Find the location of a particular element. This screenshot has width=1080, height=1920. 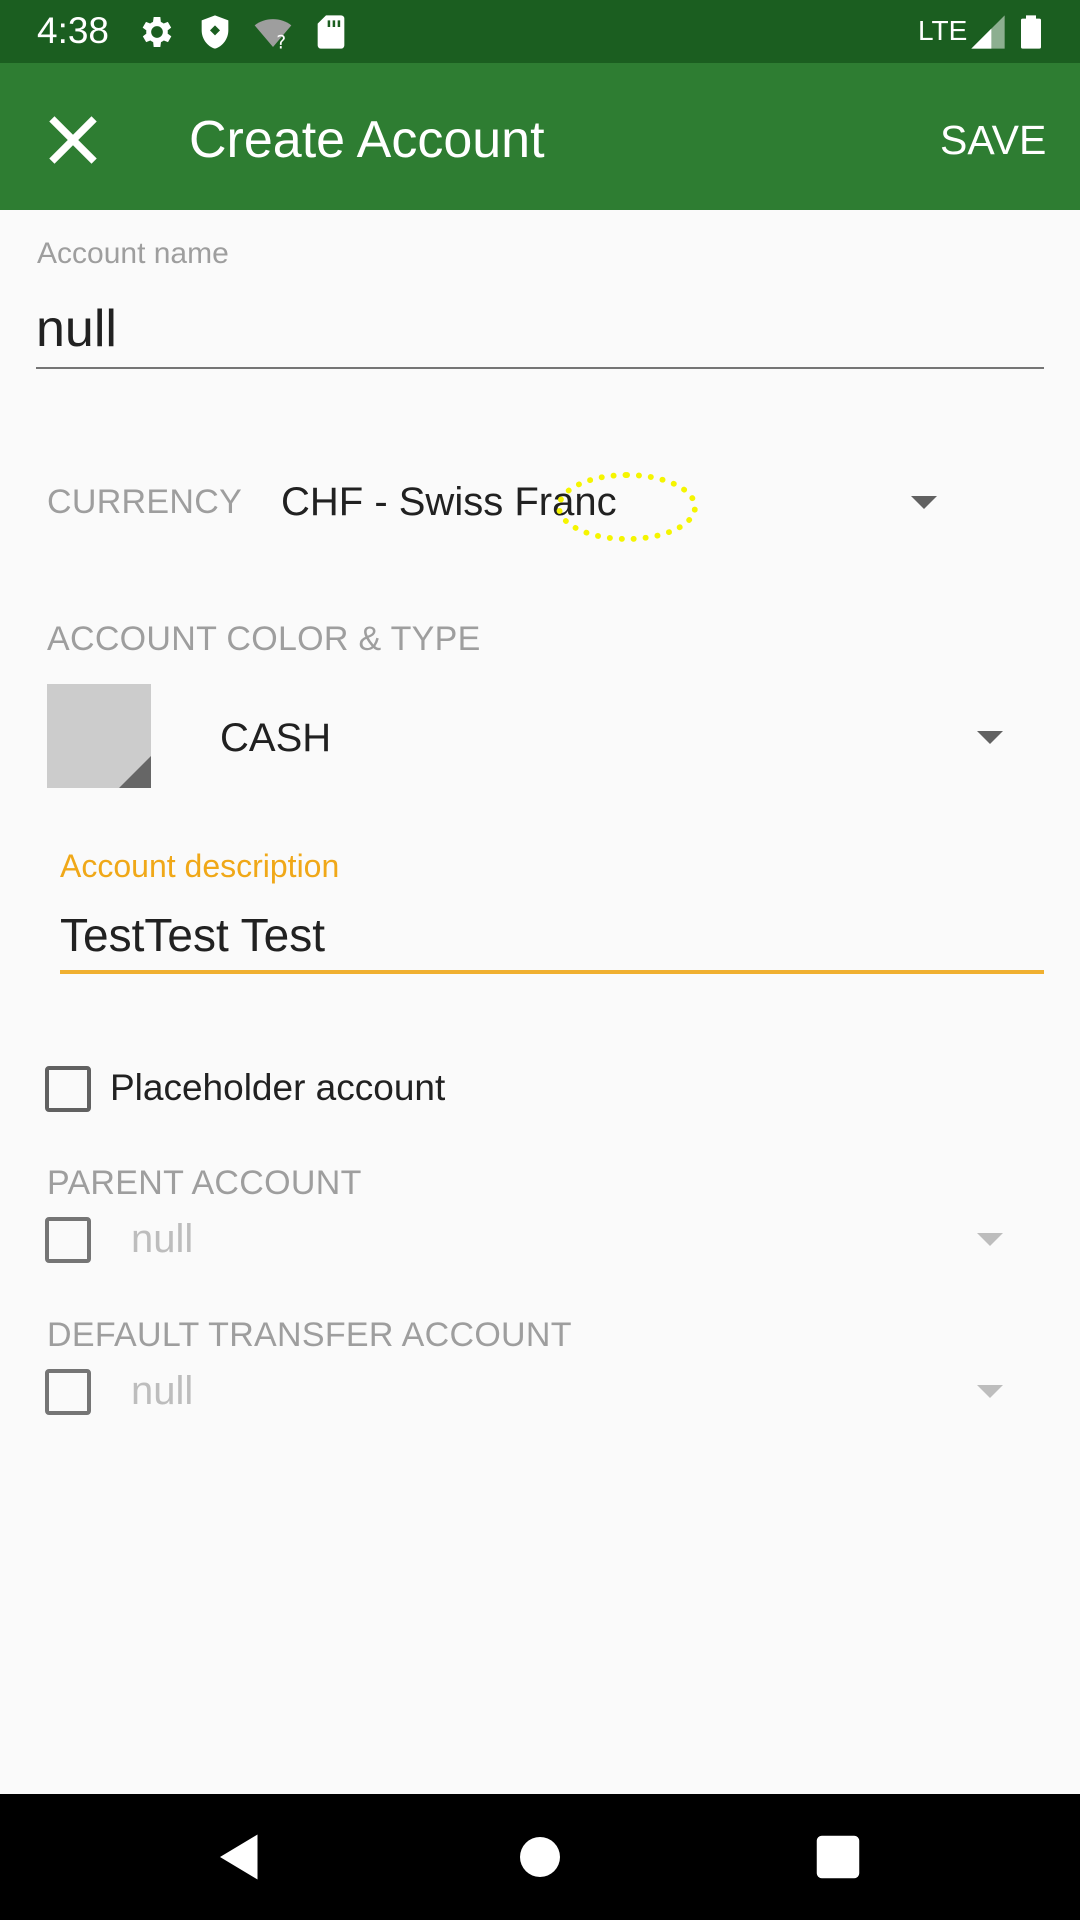

wifi-unknown-icon: ? is located at coordinates (273, 35).